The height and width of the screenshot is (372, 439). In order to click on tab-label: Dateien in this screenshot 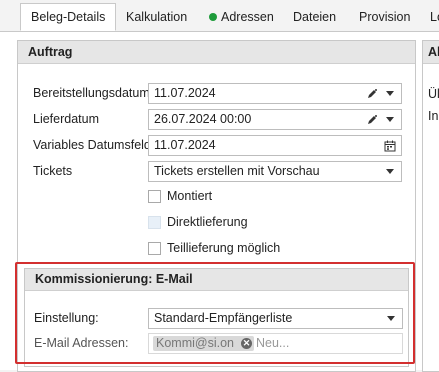, I will do `click(315, 17)`.